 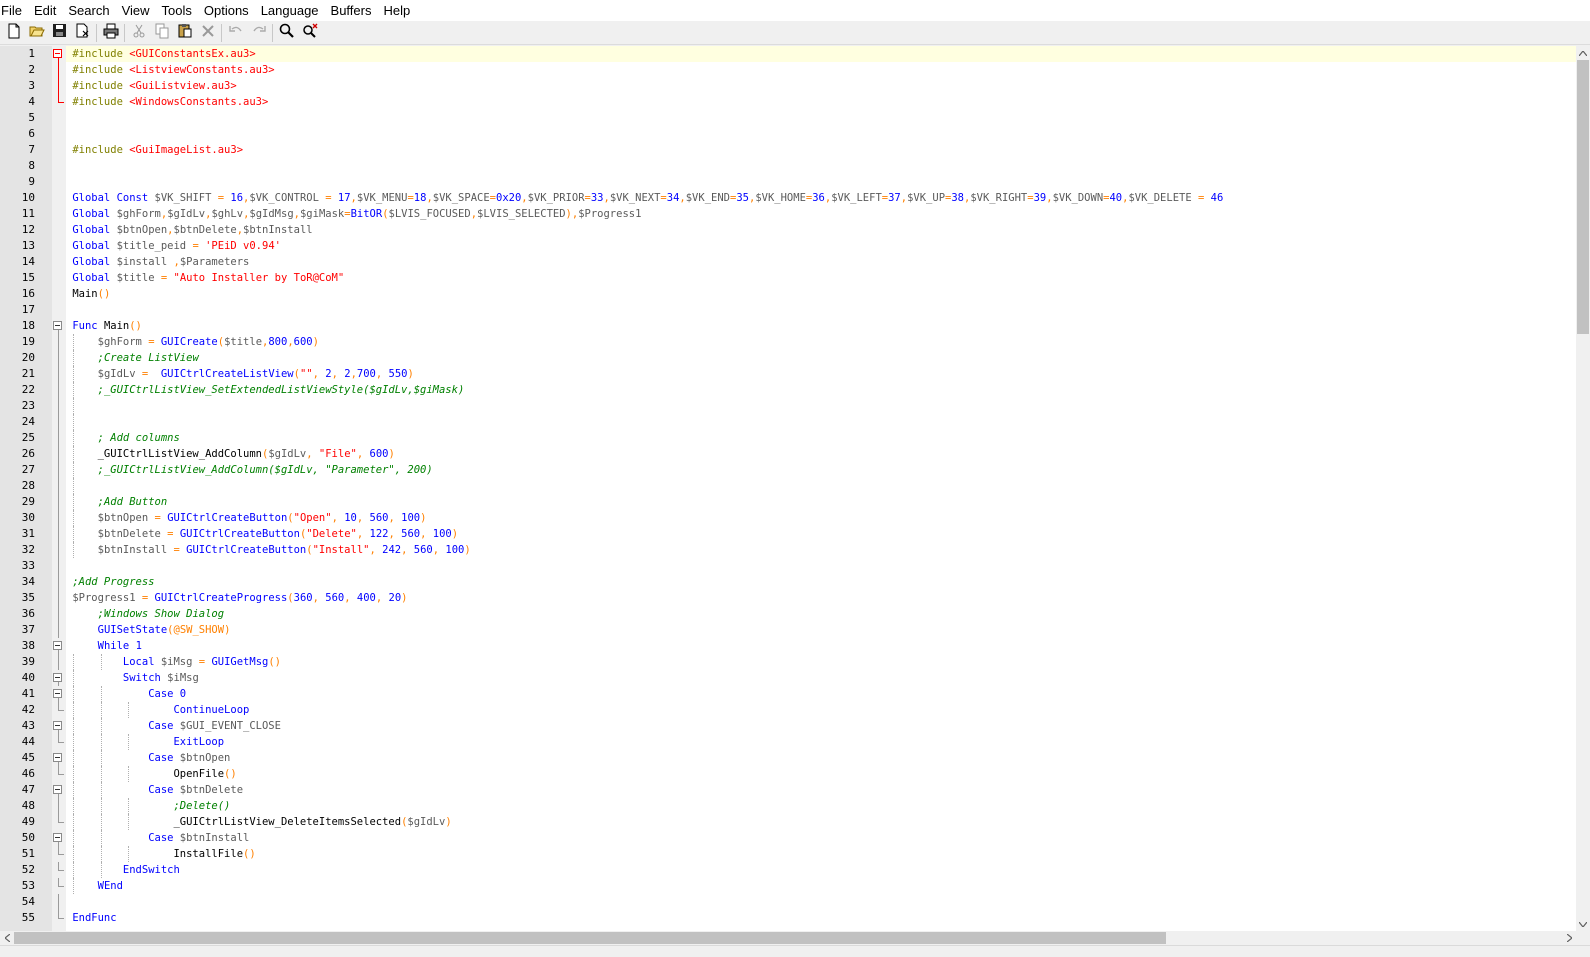 What do you see at coordinates (821, 102) in the screenshot?
I see `code-text: #include <WindowsConstants.au3>` at bounding box center [821, 102].